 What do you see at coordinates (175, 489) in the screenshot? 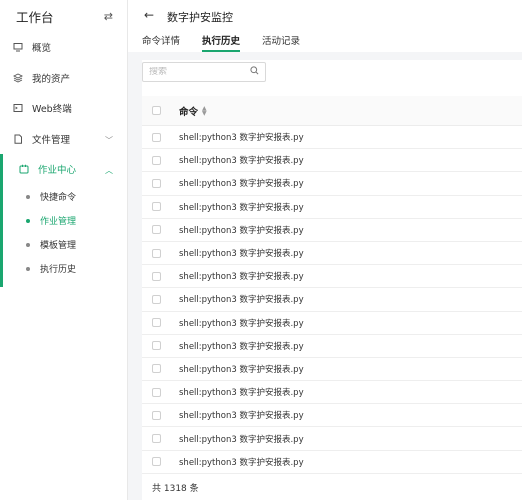
I see `total-count: 共 1318 条` at bounding box center [175, 489].